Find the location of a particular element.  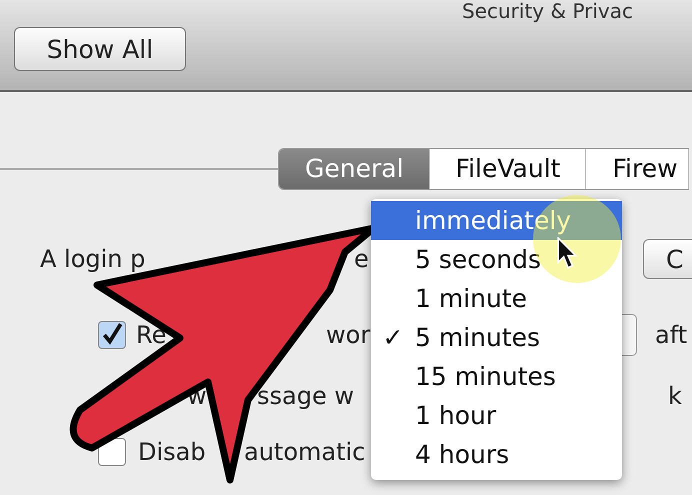

option-label: ssage w is located at coordinates (305, 396).